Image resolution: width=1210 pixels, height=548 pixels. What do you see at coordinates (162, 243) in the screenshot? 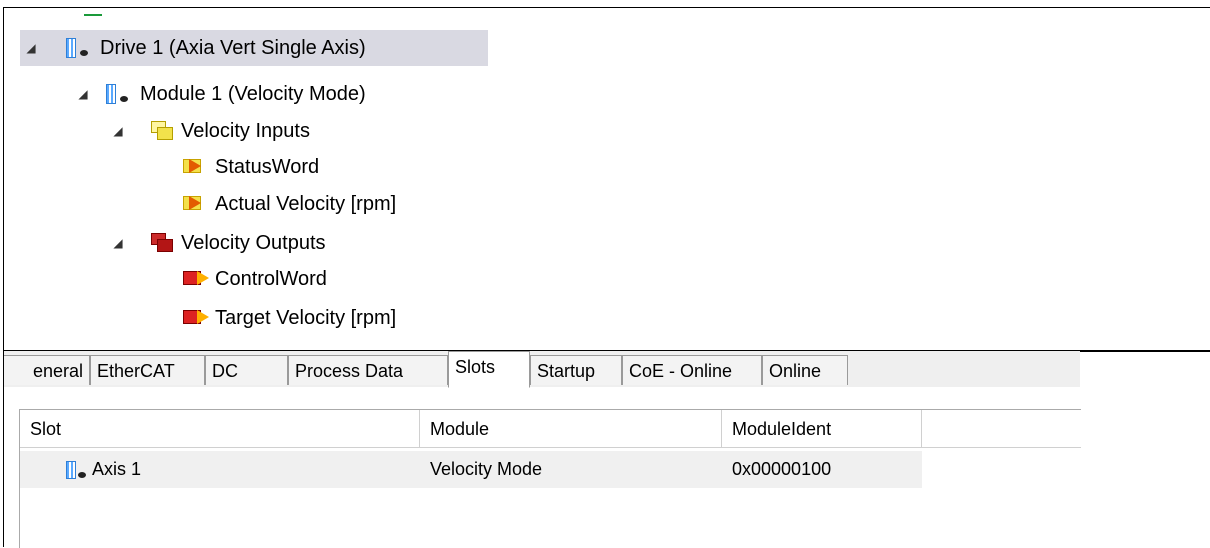
I see `output-folder-icon` at bounding box center [162, 243].